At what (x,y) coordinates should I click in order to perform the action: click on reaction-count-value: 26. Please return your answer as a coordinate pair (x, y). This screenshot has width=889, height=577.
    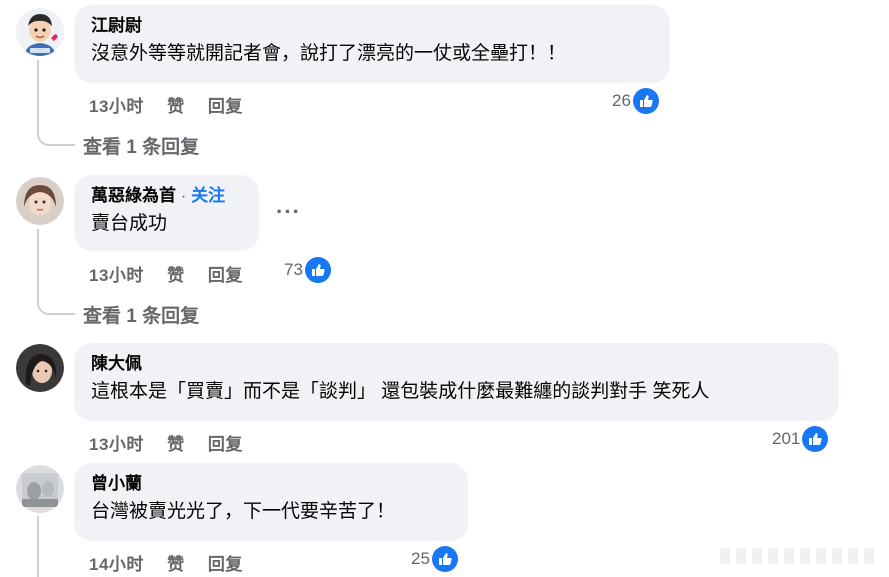
    Looking at the image, I should click on (621, 100).